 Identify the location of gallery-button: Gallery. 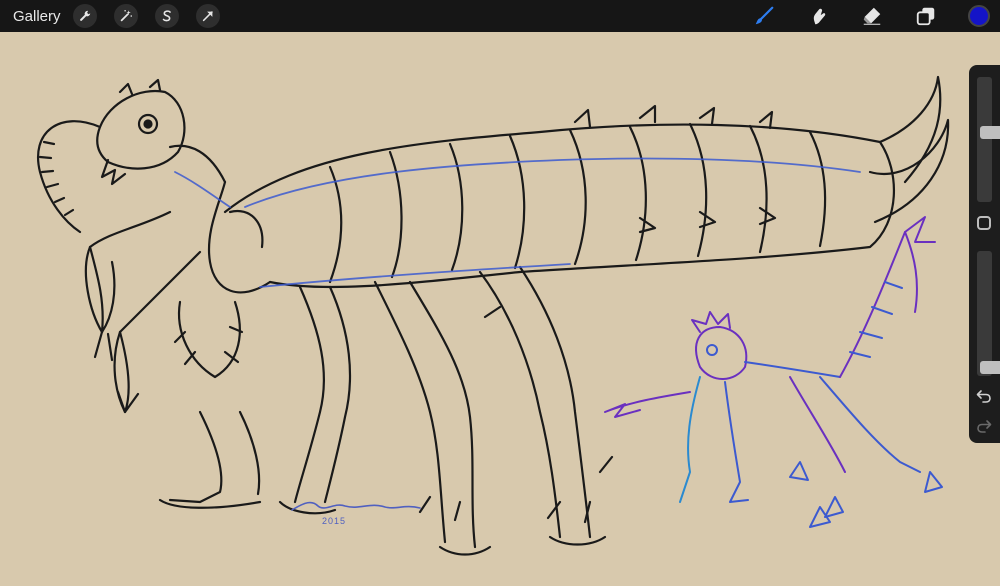
(37, 16).